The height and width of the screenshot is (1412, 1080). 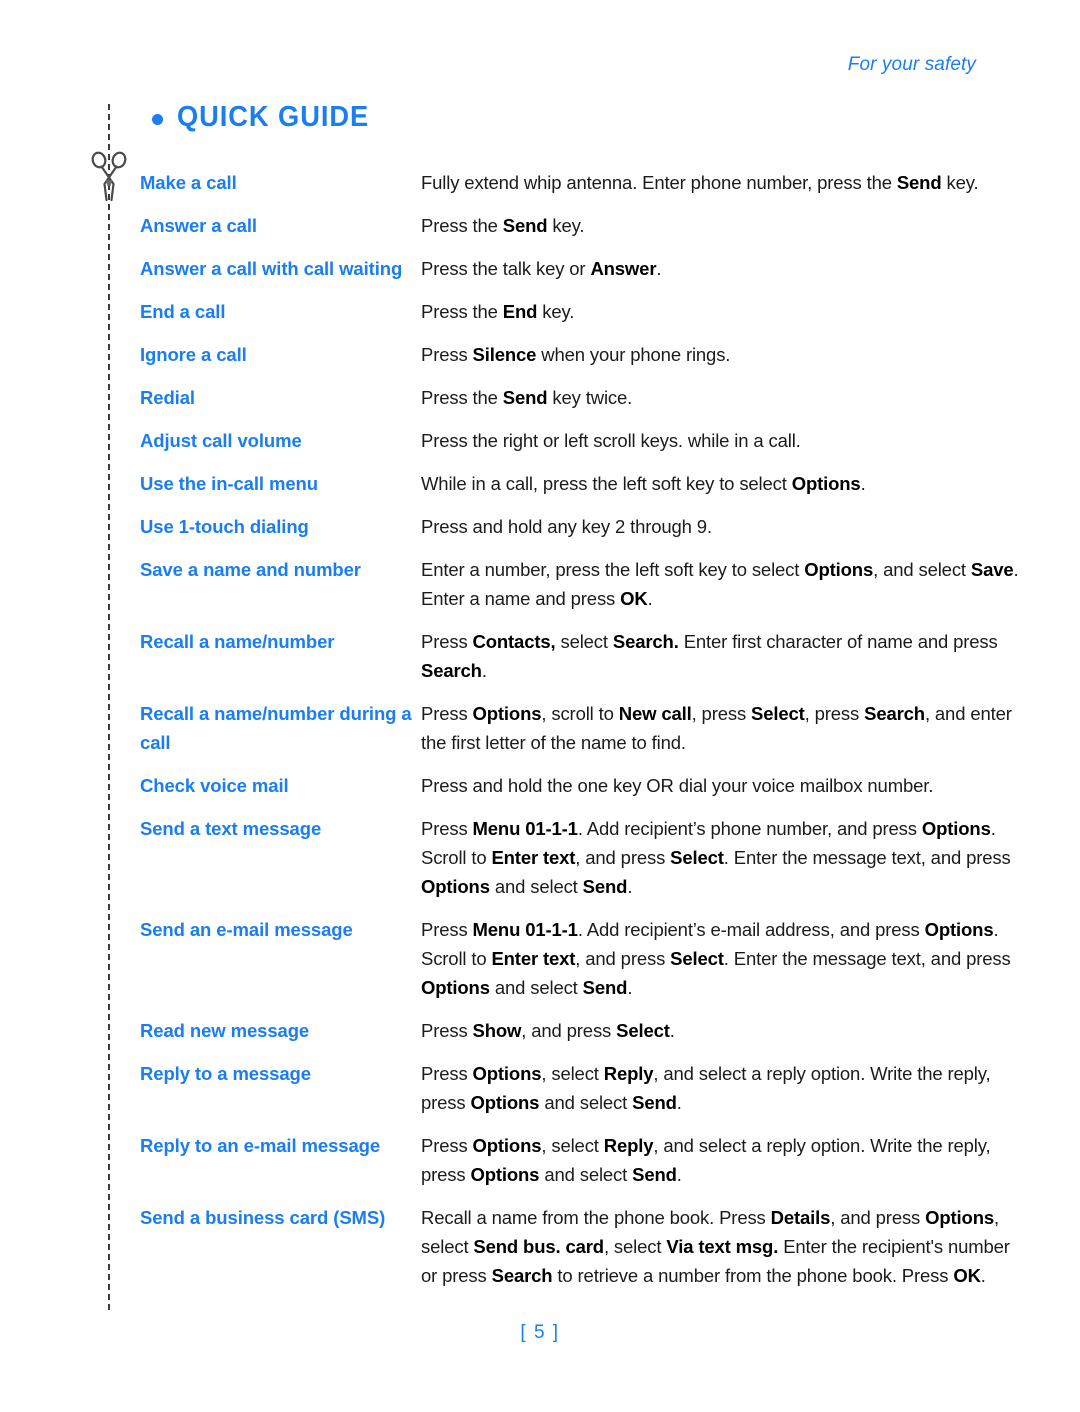 I want to click on guide-row-steps: Press Show, and press Select., so click(x=548, y=1030).